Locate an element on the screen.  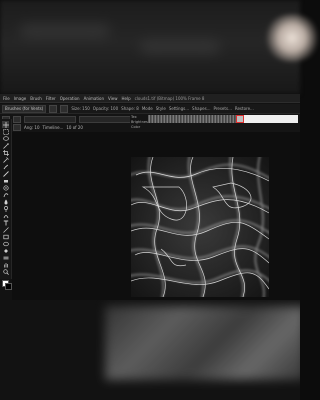
move-icon is located at coordinates (5, 124).